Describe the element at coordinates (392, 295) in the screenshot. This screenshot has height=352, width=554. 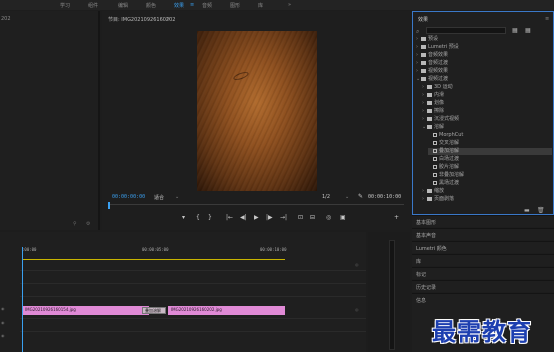
I see `audio-meter` at that location.